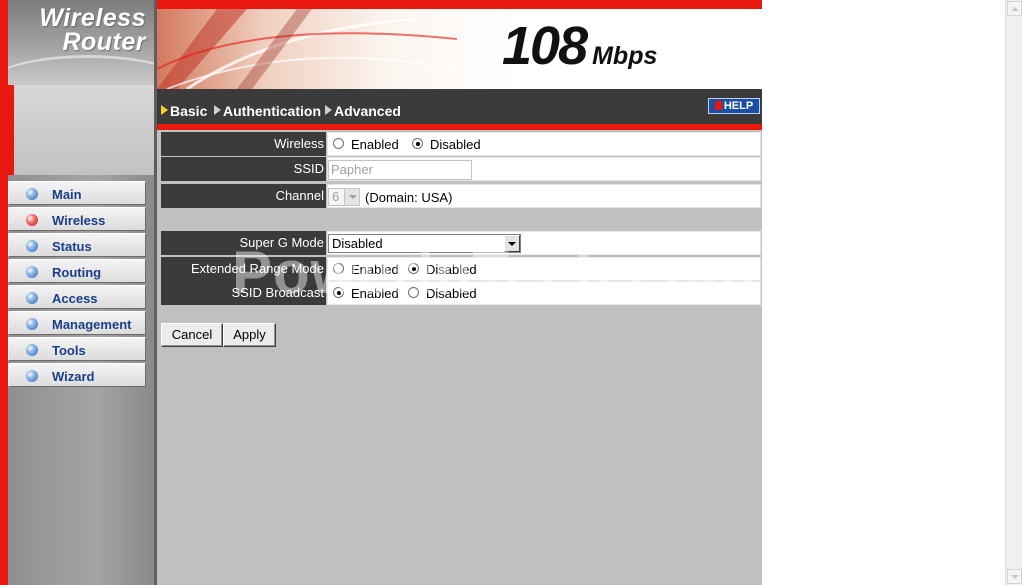  Describe the element at coordinates (192, 335) in the screenshot. I see `cancel-button: Cancel` at that location.